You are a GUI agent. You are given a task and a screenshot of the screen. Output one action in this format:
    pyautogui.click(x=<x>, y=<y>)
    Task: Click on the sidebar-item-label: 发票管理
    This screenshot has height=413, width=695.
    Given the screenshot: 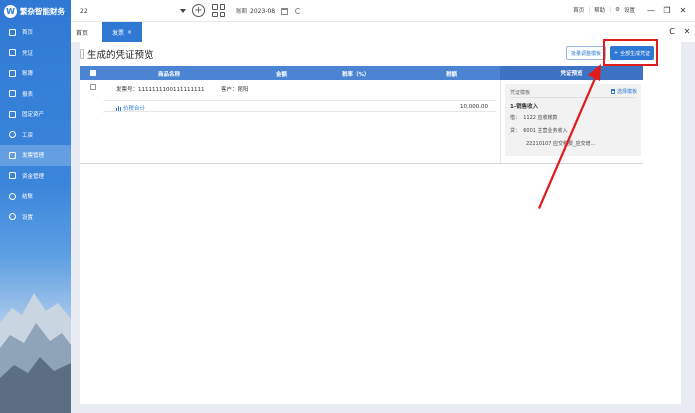 What is the action you would take?
    pyautogui.click(x=33, y=156)
    